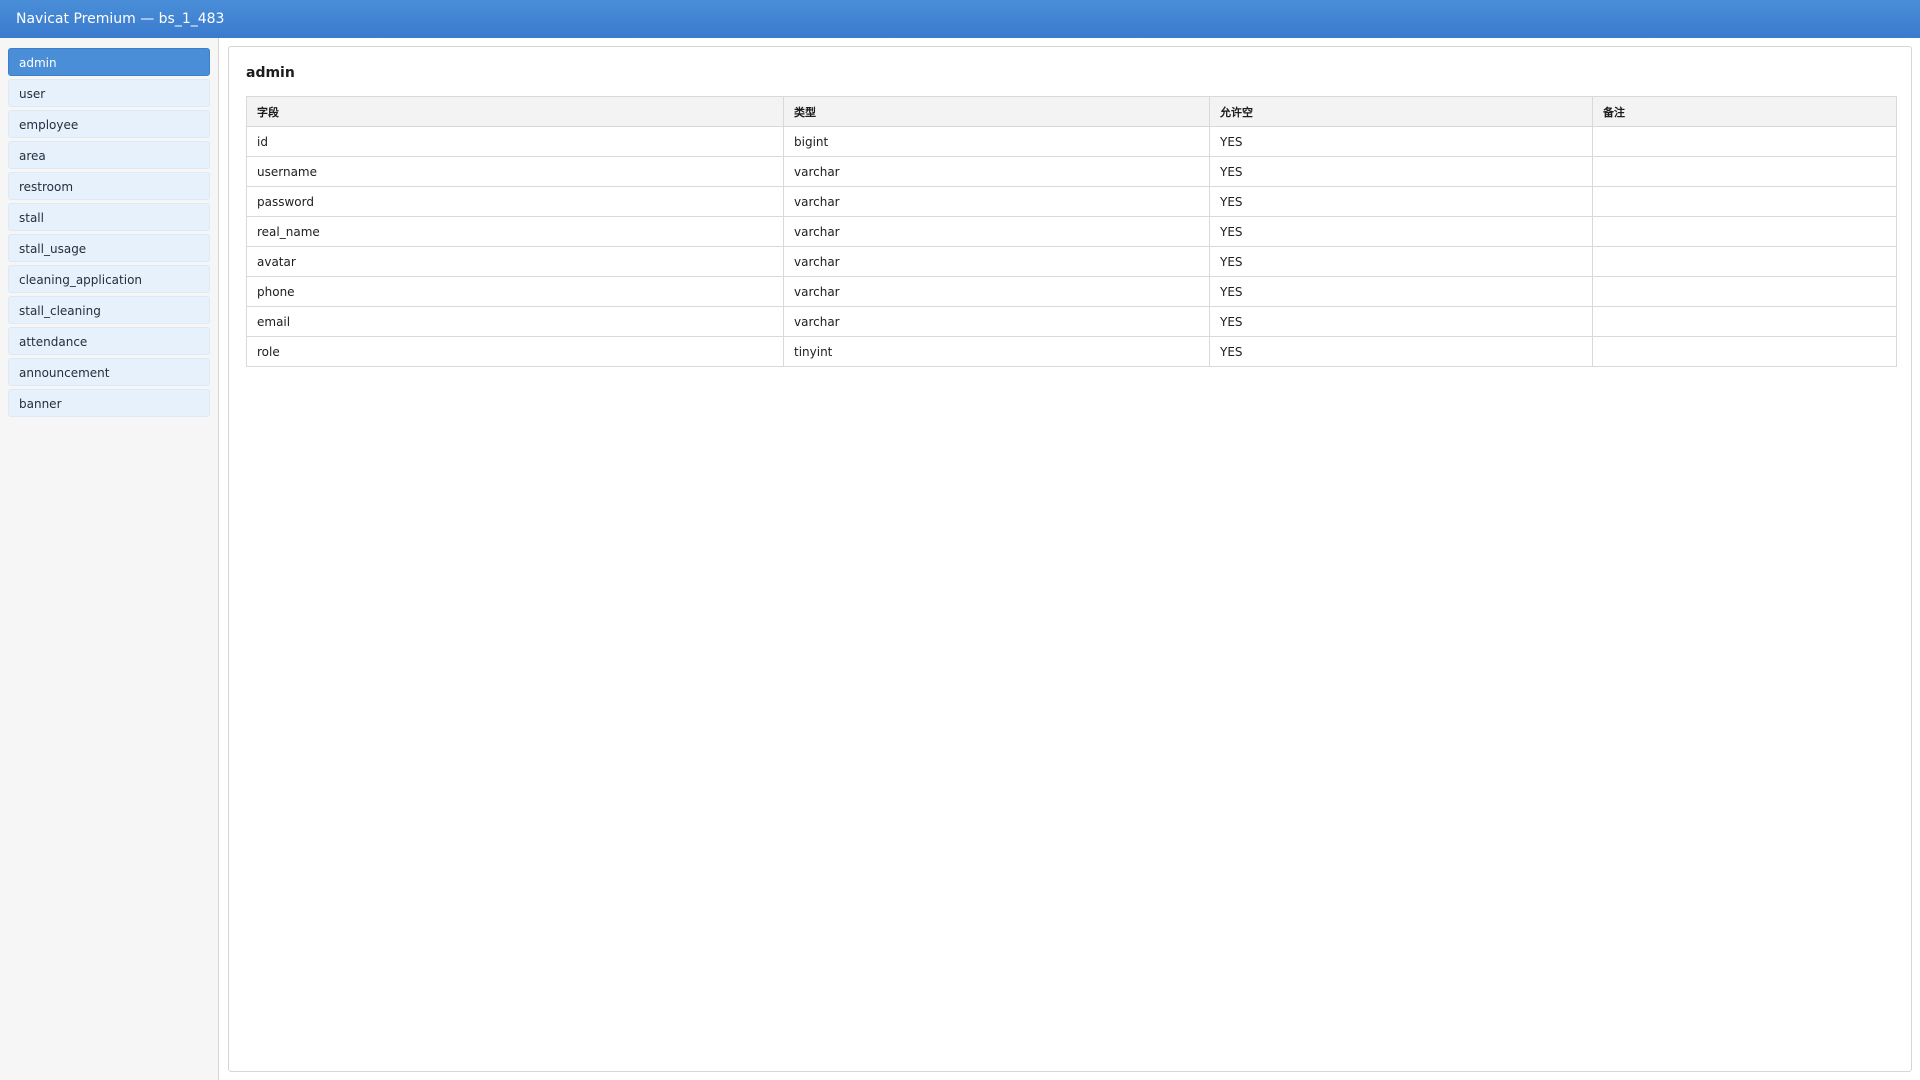 This screenshot has height=1080, width=1920. I want to click on cell-field: phone, so click(515, 291).